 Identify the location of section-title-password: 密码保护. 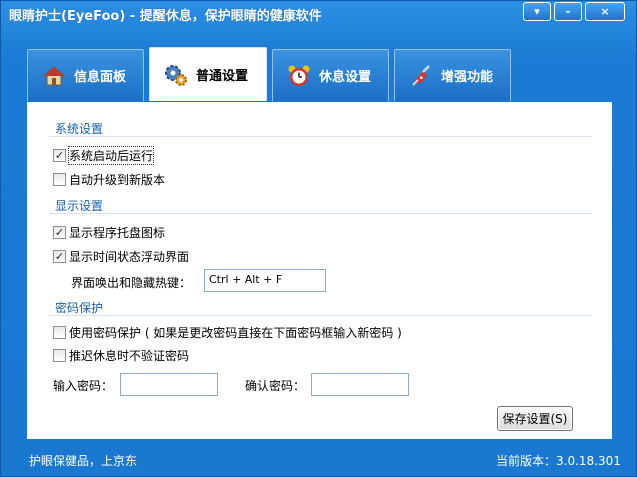
(79, 308).